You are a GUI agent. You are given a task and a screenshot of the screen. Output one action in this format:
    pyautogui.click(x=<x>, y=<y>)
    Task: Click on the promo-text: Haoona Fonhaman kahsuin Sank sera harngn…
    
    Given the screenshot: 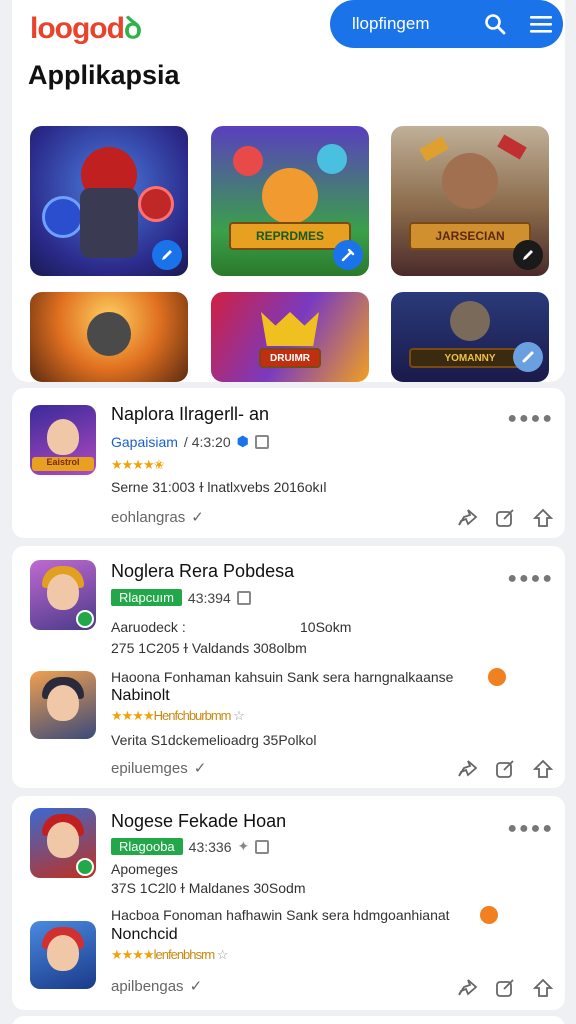 What is the action you would take?
    pyautogui.click(x=282, y=677)
    